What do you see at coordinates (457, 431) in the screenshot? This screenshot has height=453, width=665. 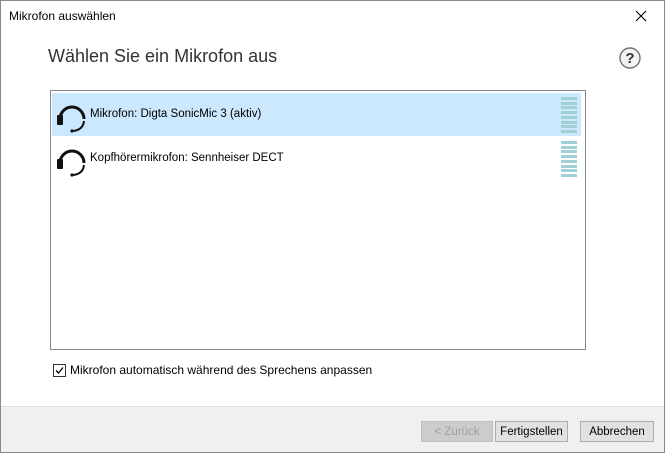 I see `back-button: < Zurück` at bounding box center [457, 431].